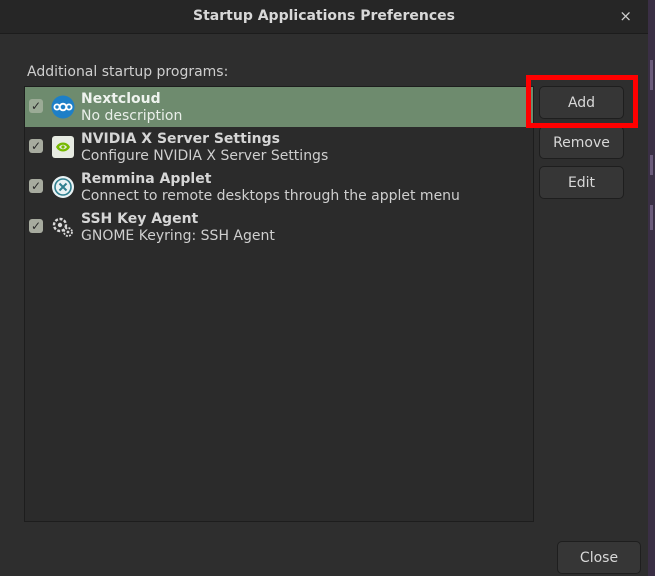  I want to click on list-label: Additional startup programs:, so click(128, 72).